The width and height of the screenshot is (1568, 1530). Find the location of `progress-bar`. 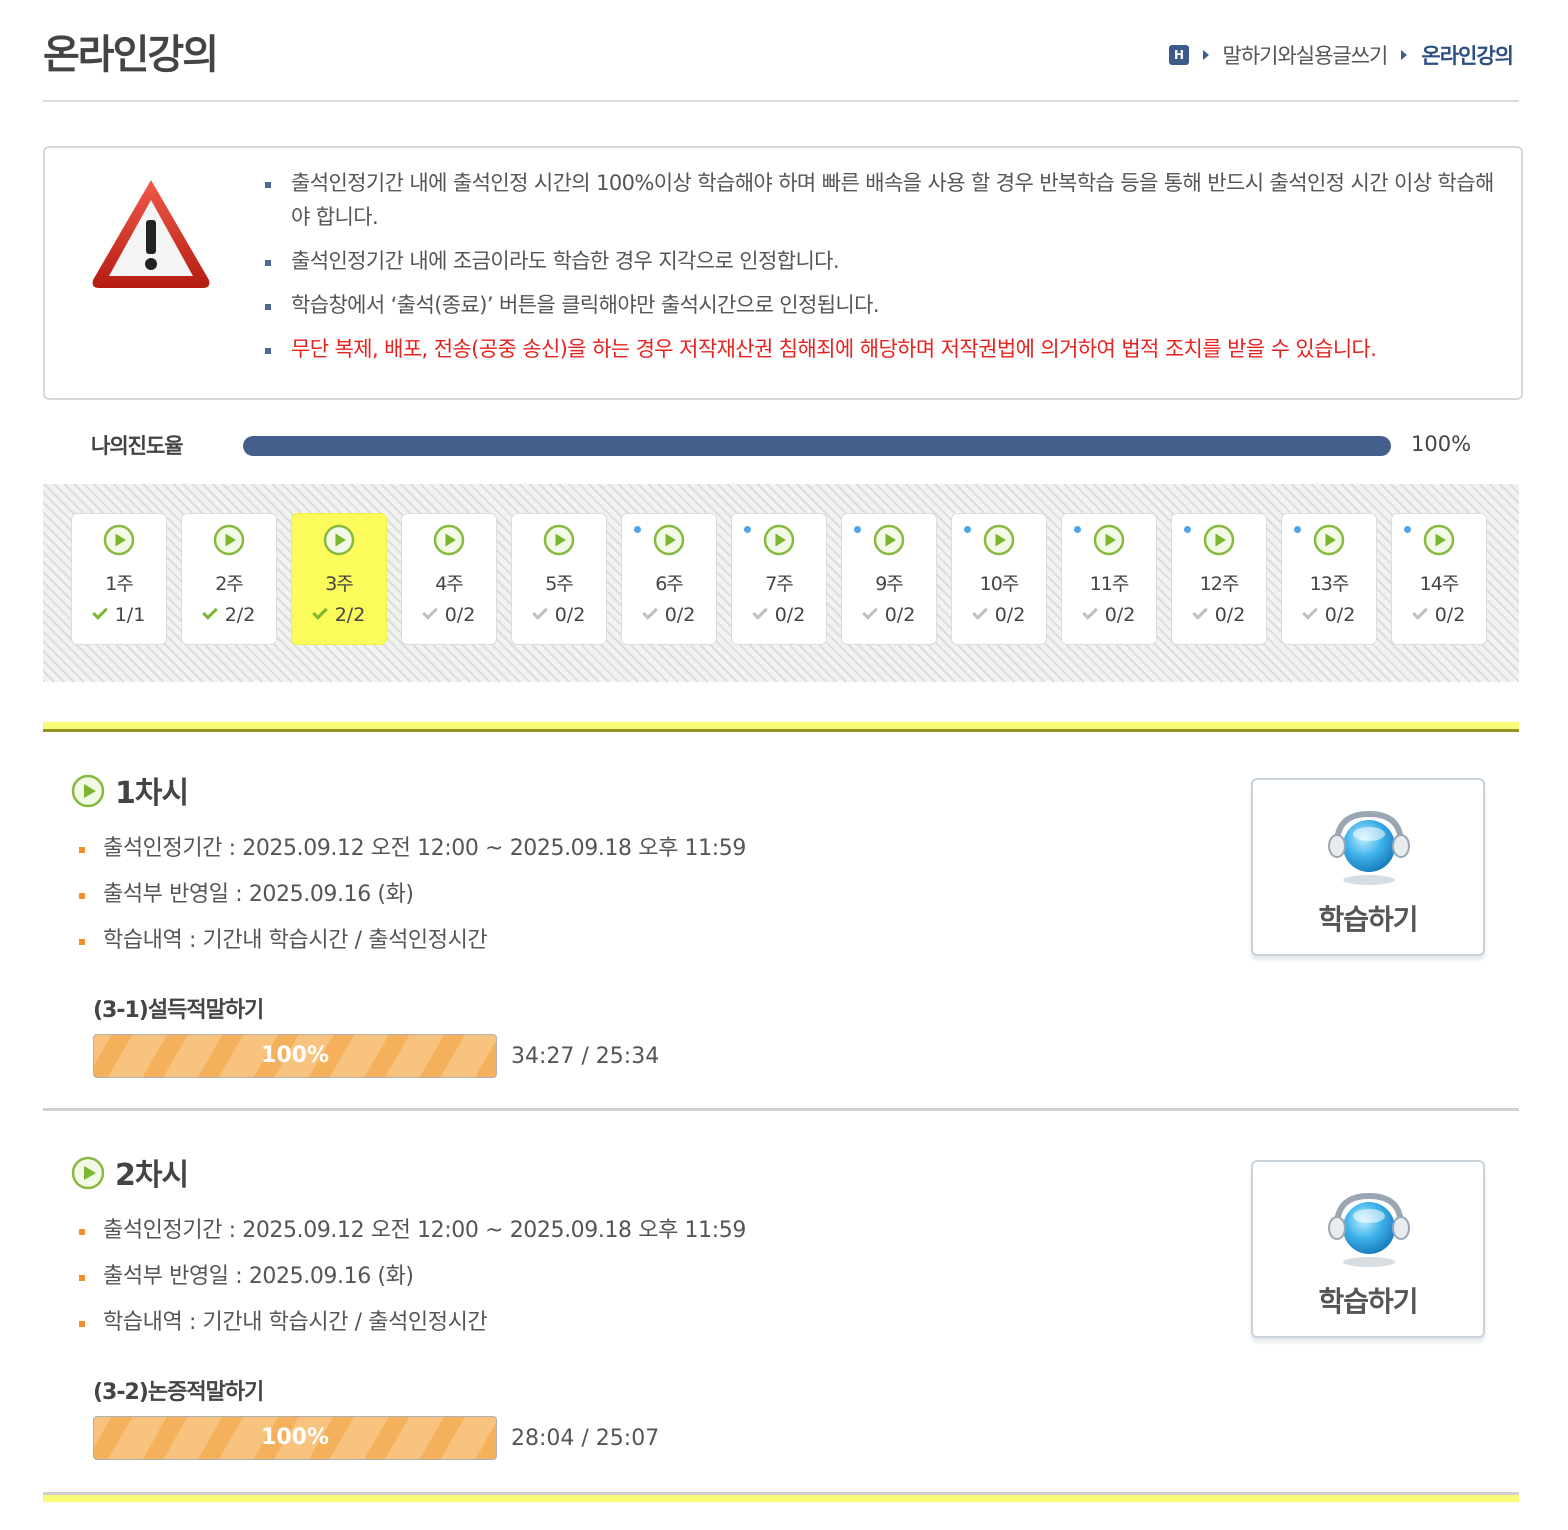

progress-bar is located at coordinates (817, 446).